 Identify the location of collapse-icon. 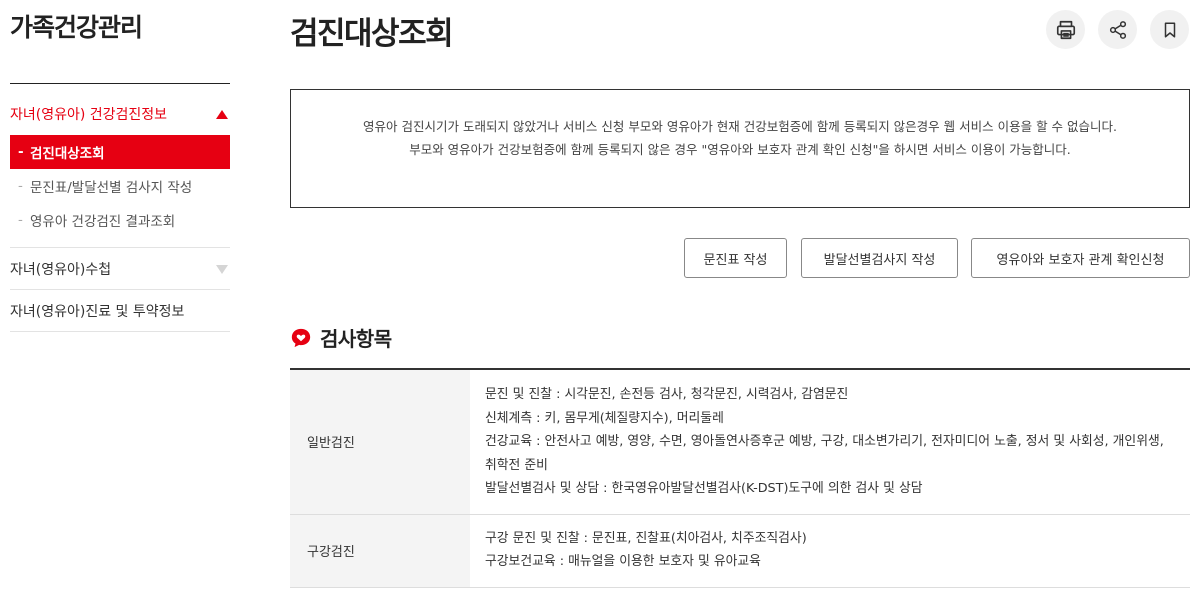
(222, 114).